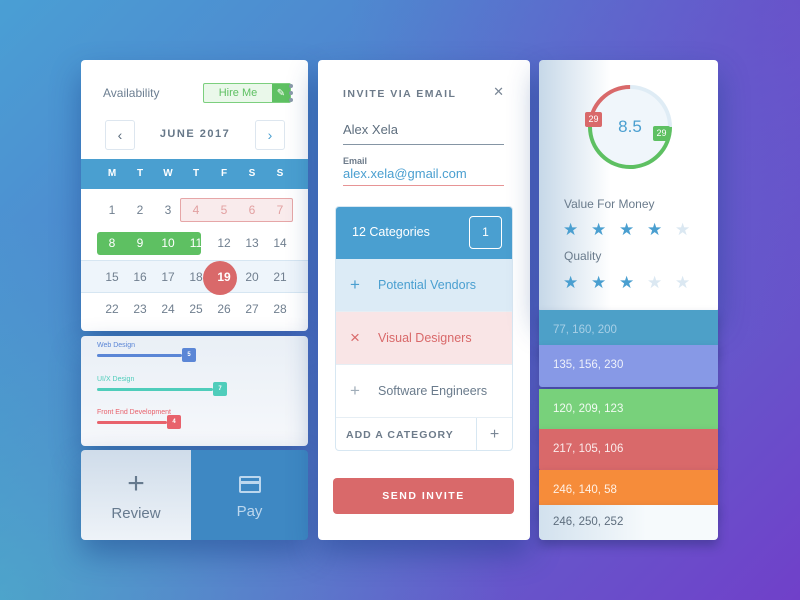 The width and height of the screenshot is (800, 600). Describe the element at coordinates (220, 389) in the screenshot. I see `skill-thumb: 7` at that location.